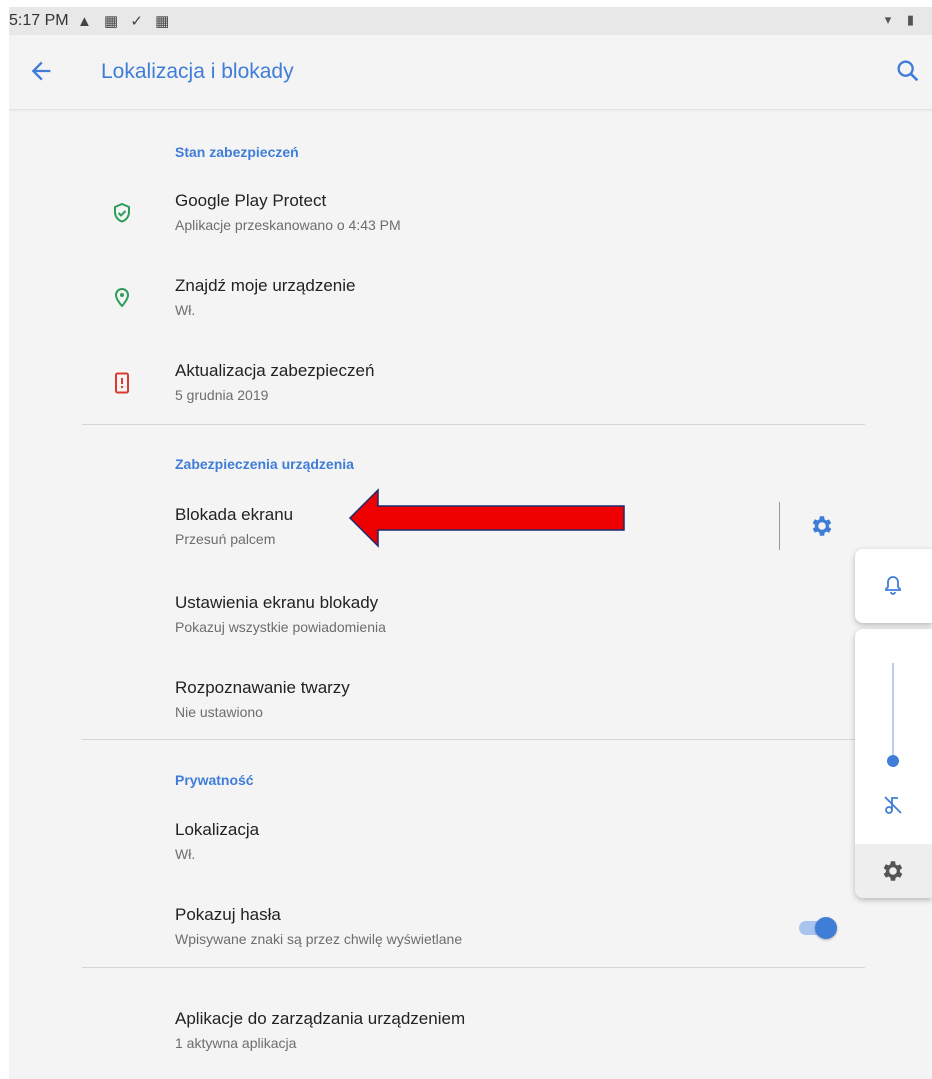 This screenshot has height=1079, width=932. What do you see at coordinates (214, 780) in the screenshot?
I see `section-title-privacy: Prywatność` at bounding box center [214, 780].